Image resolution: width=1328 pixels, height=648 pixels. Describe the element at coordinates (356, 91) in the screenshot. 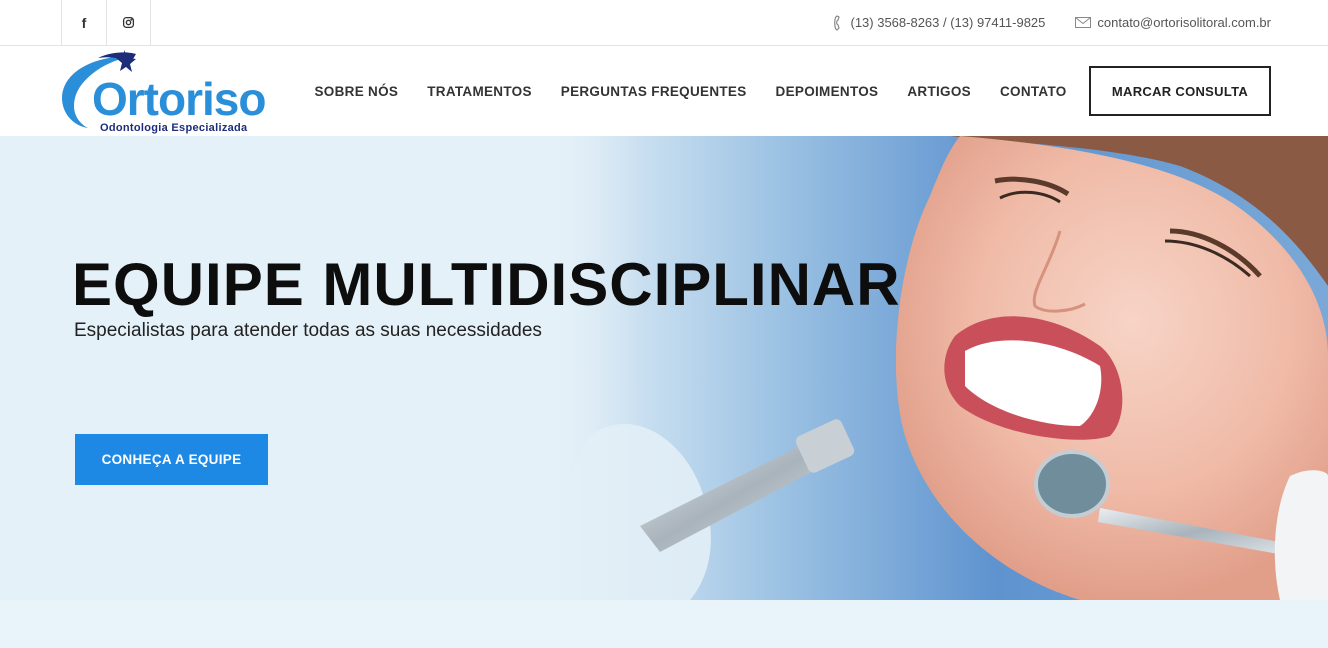

I see `nav-item-sobre-nos: SOBRE NÓS` at that location.